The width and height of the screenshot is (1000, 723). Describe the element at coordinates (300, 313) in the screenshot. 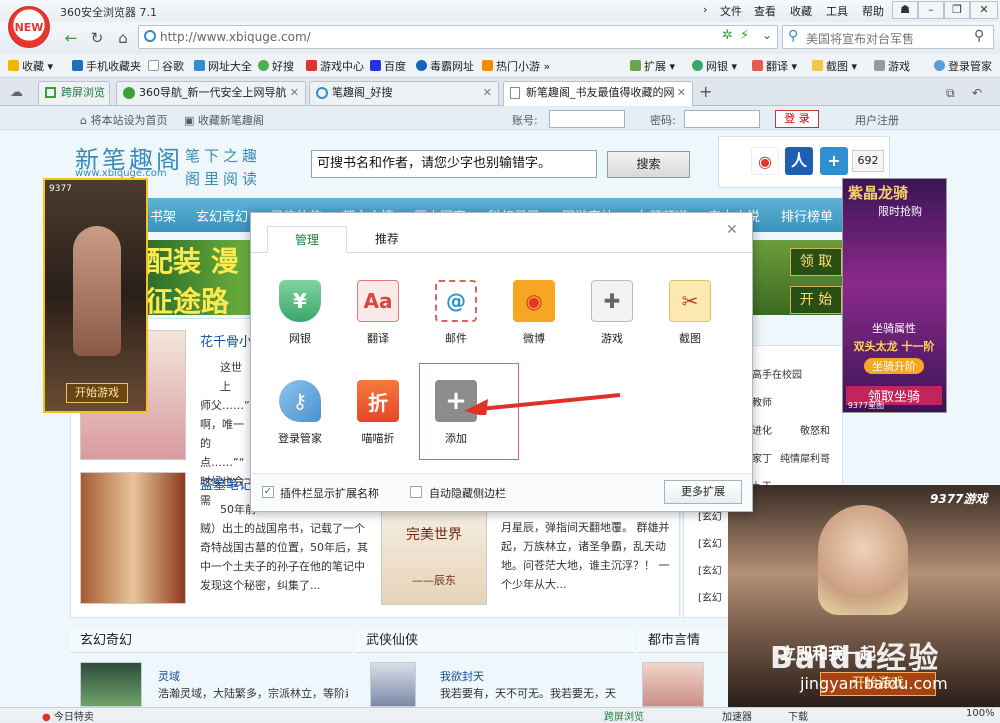

I see `ext-bank: ¥ 网银` at that location.